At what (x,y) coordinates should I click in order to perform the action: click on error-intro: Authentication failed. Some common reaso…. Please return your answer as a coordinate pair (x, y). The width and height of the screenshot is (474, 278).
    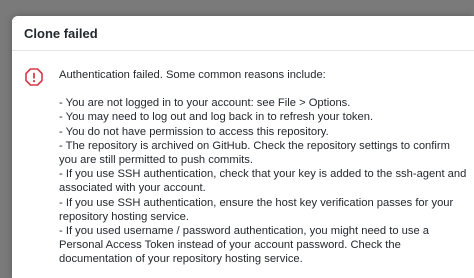
    Looking at the image, I should click on (192, 75).